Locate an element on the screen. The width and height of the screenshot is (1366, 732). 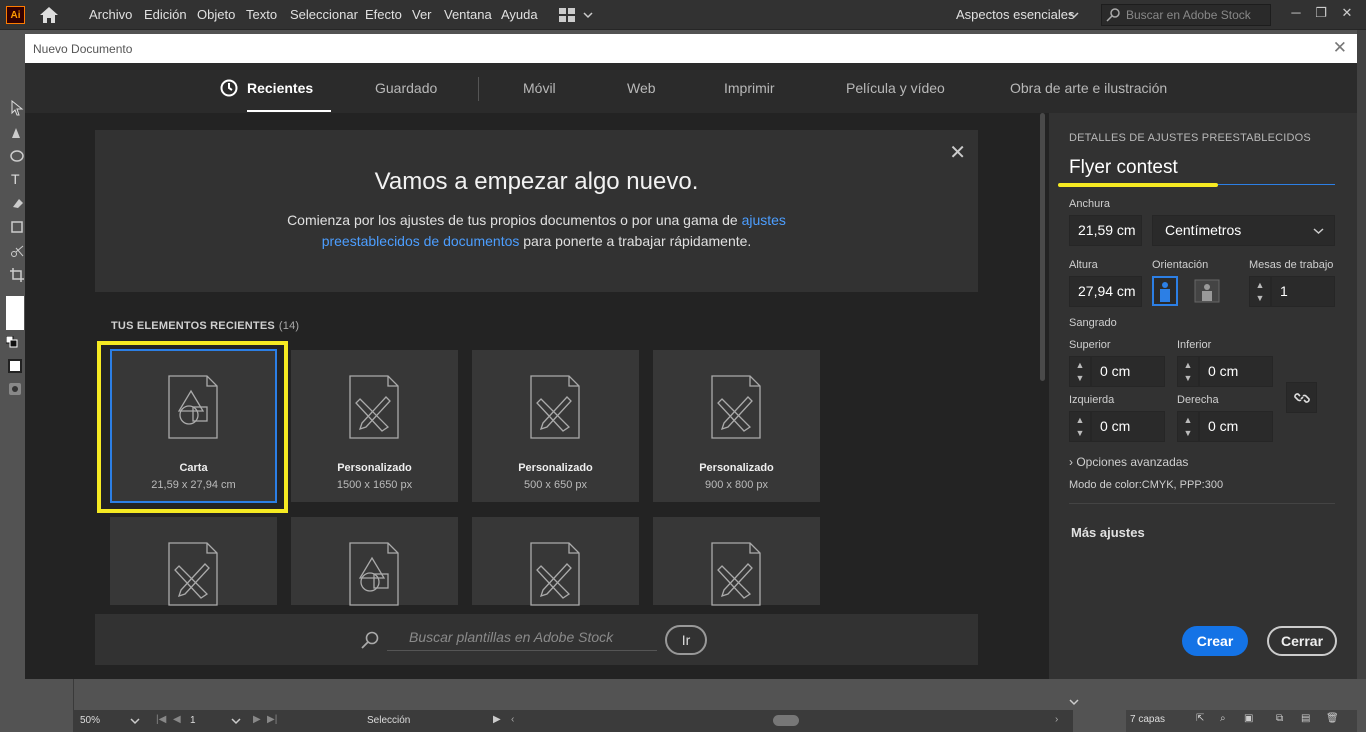
recent-card-personalizado-2: Personalizado 500 x 650 px is located at coordinates (555, 426).